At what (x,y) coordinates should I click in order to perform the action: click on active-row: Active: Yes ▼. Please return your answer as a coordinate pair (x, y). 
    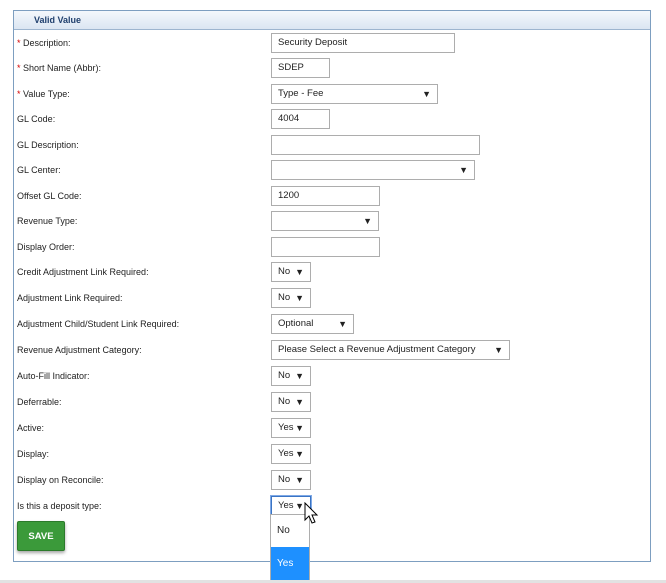
    Looking at the image, I should click on (332, 428).